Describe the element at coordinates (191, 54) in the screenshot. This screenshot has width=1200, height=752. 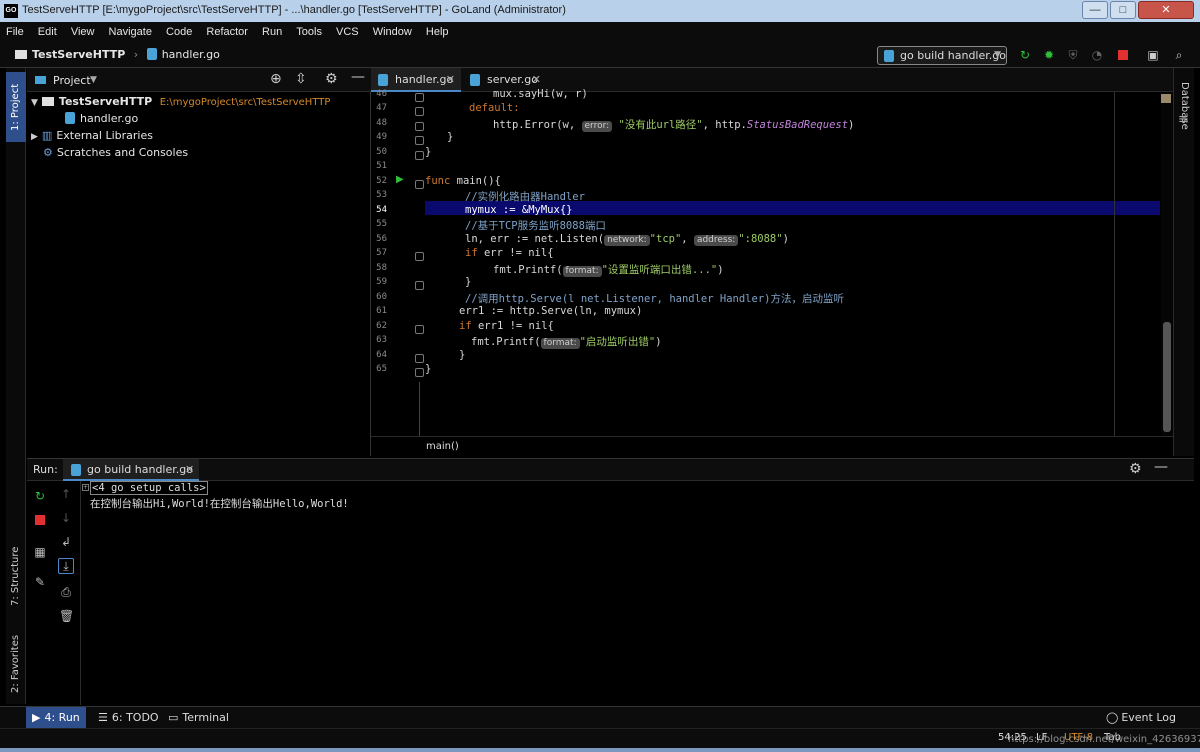
I see `breadcrumb-file: handler.go` at that location.